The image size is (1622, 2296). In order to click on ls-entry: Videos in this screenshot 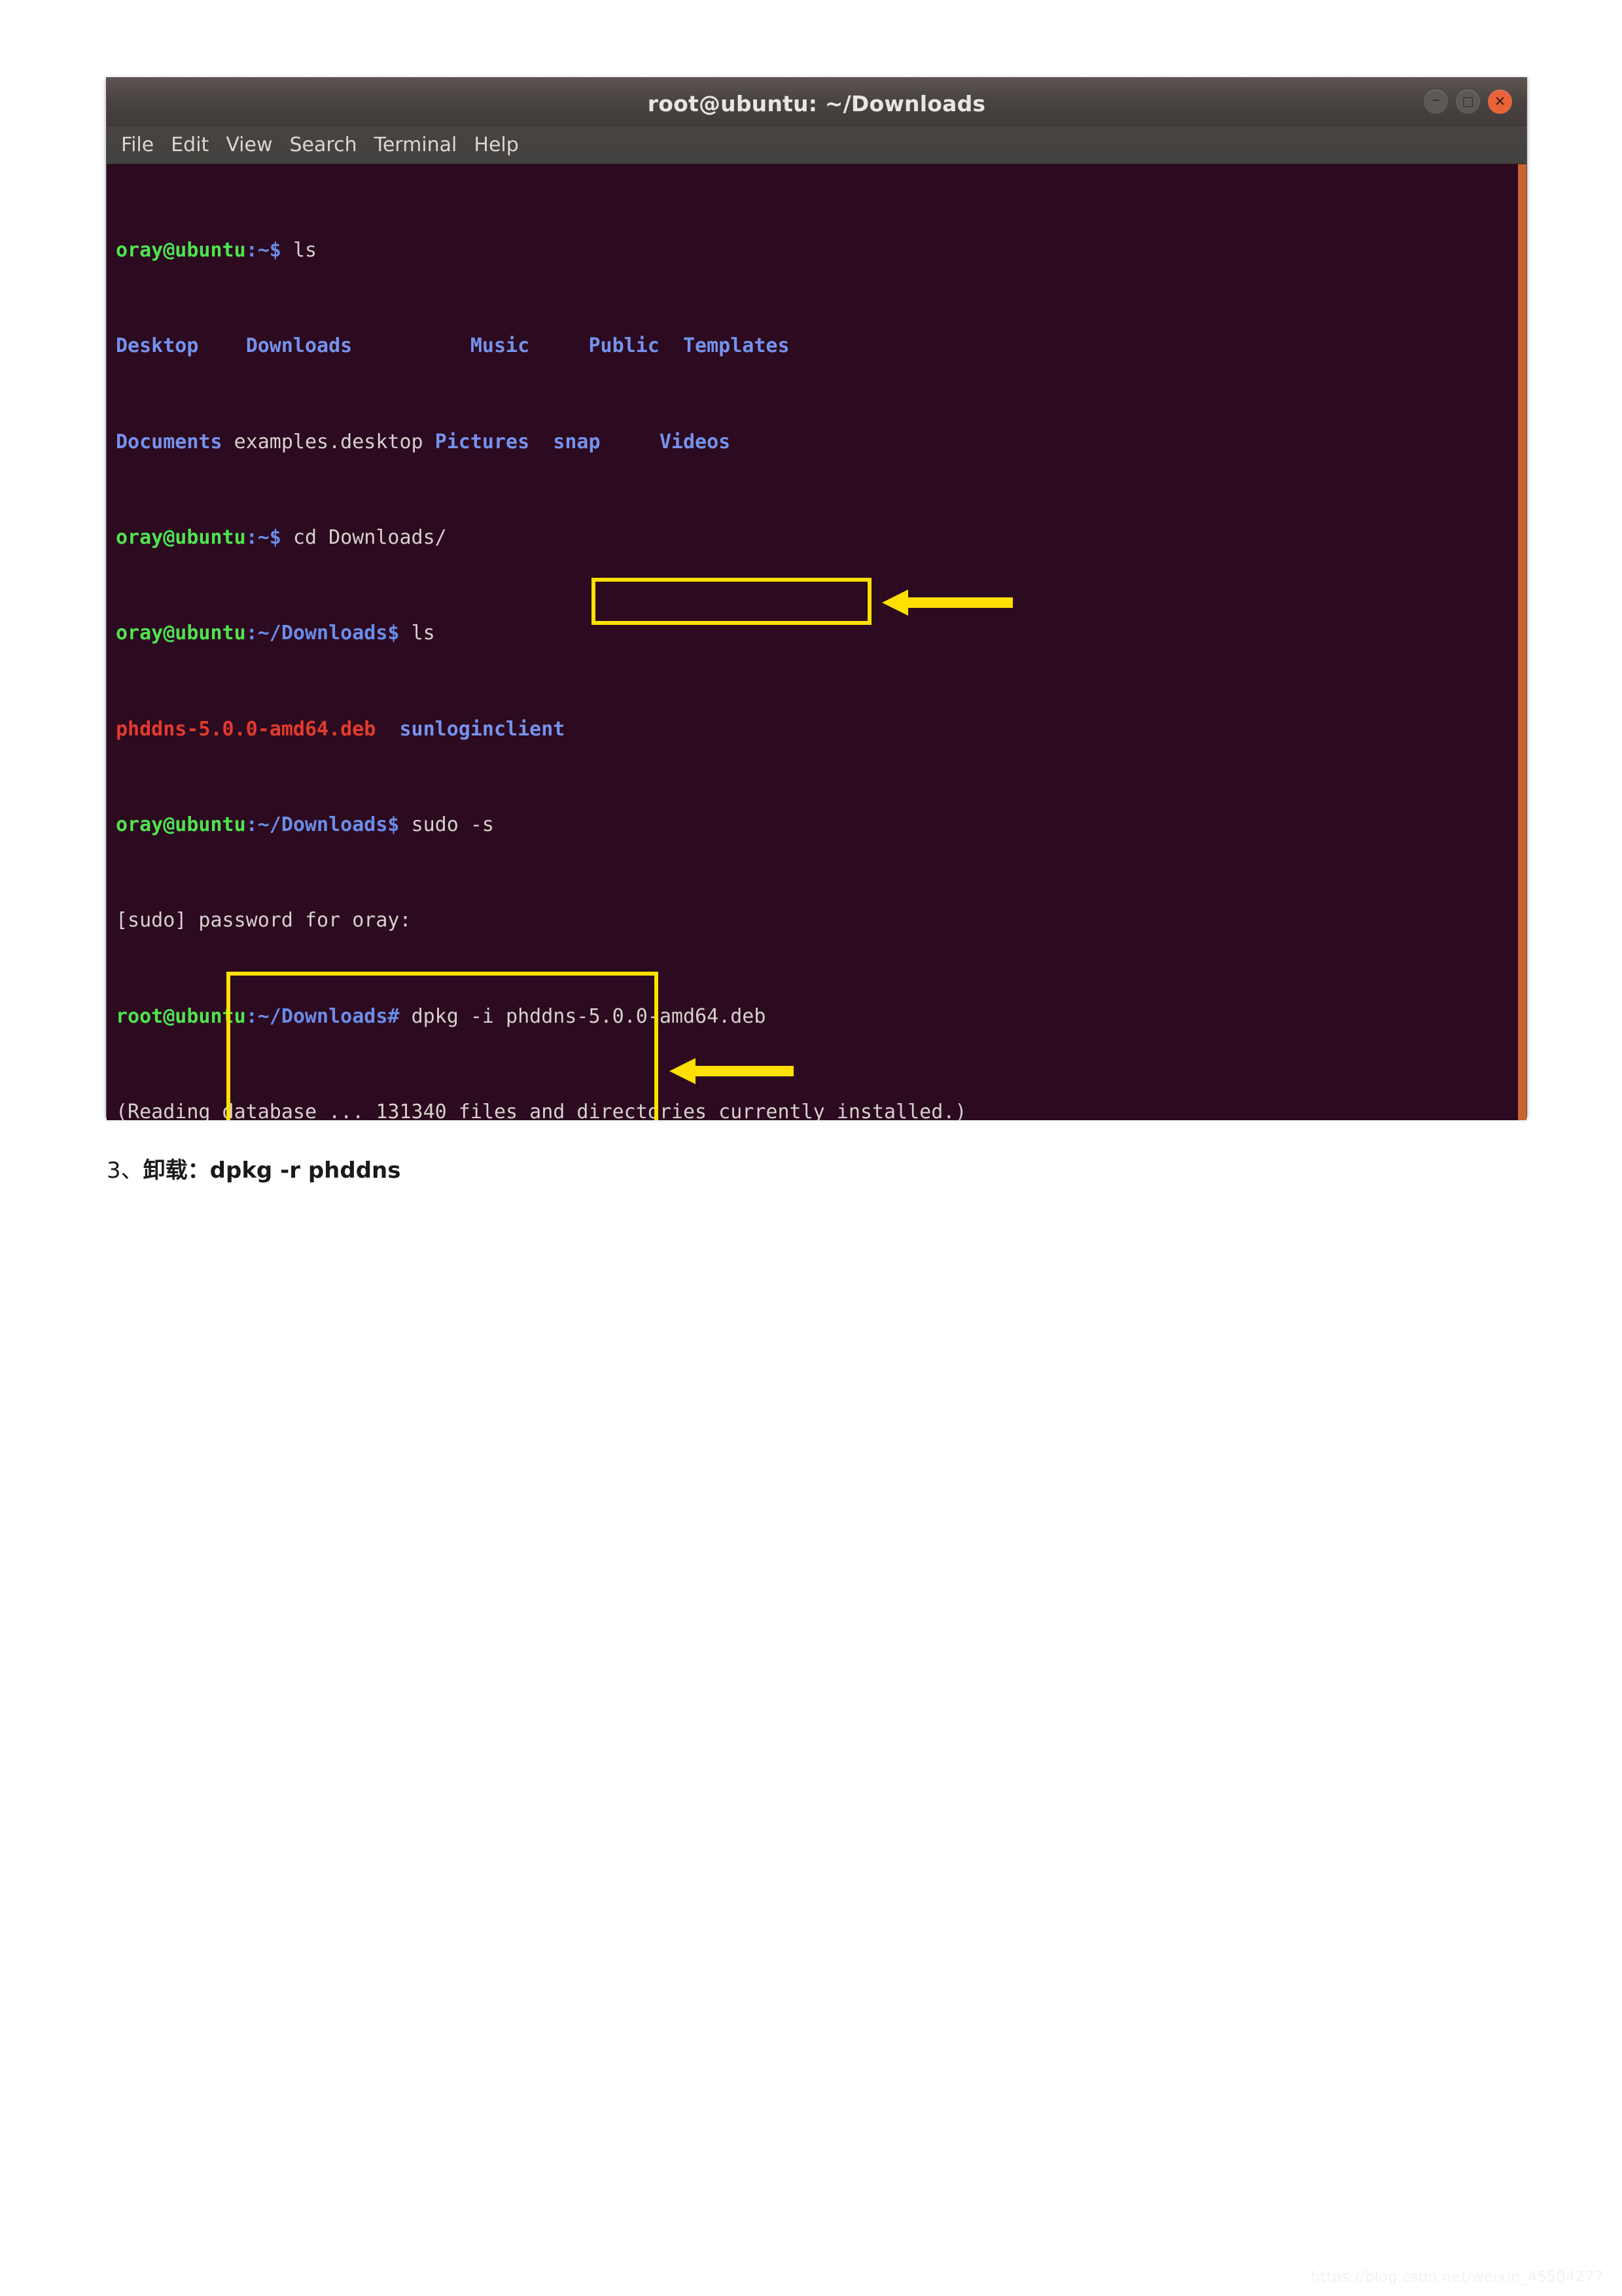, I will do `click(695, 442)`.